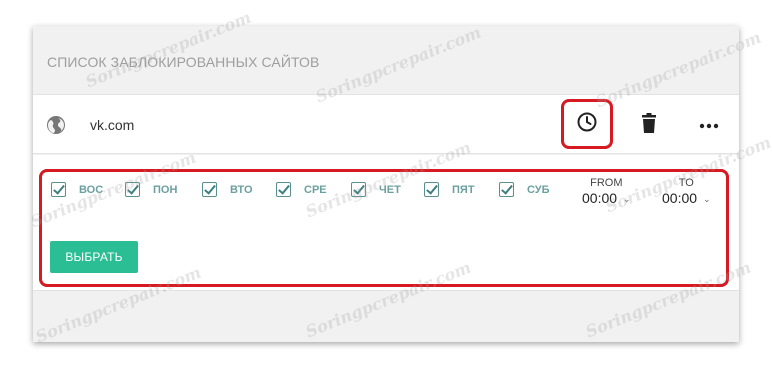 This screenshot has width=772, height=375. Describe the element at coordinates (680, 198) in the screenshot. I see `to-time-value: 00:00` at that location.